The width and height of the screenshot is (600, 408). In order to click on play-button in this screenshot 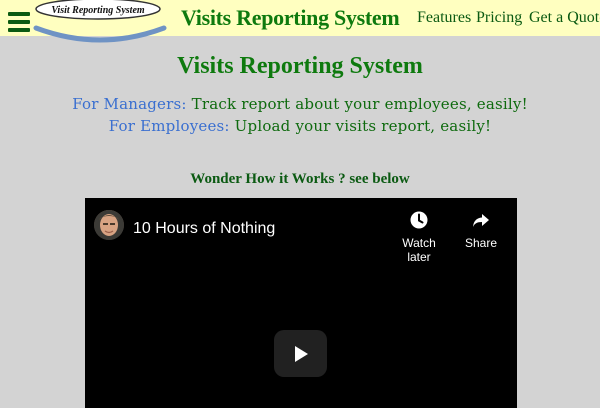, I will do `click(300, 353)`.